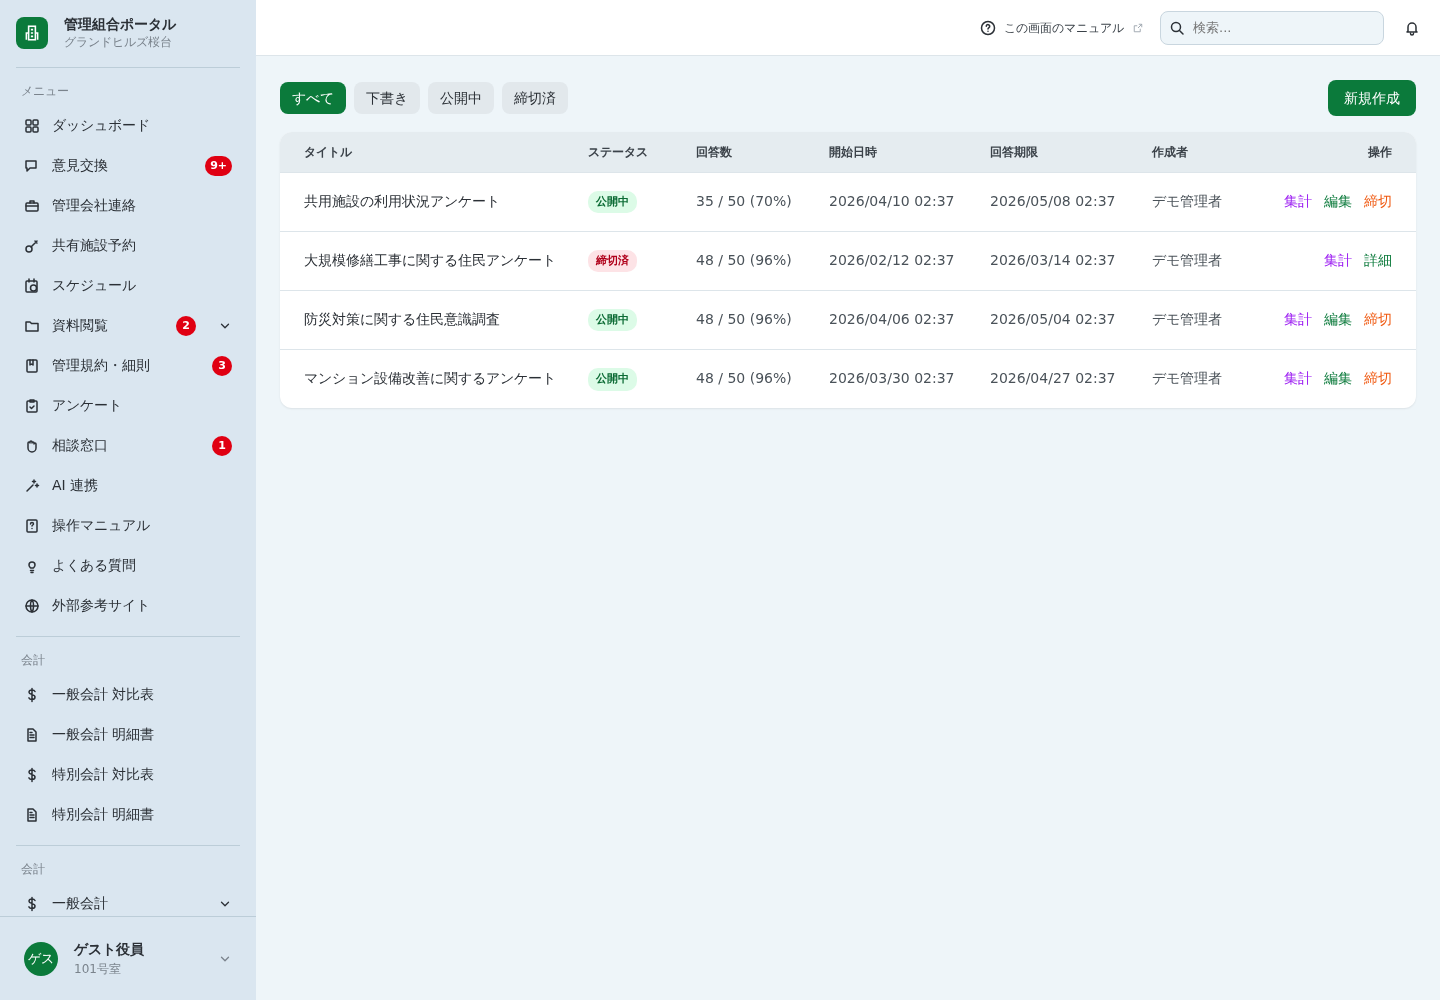  I want to click on help-icon, so click(988, 27).